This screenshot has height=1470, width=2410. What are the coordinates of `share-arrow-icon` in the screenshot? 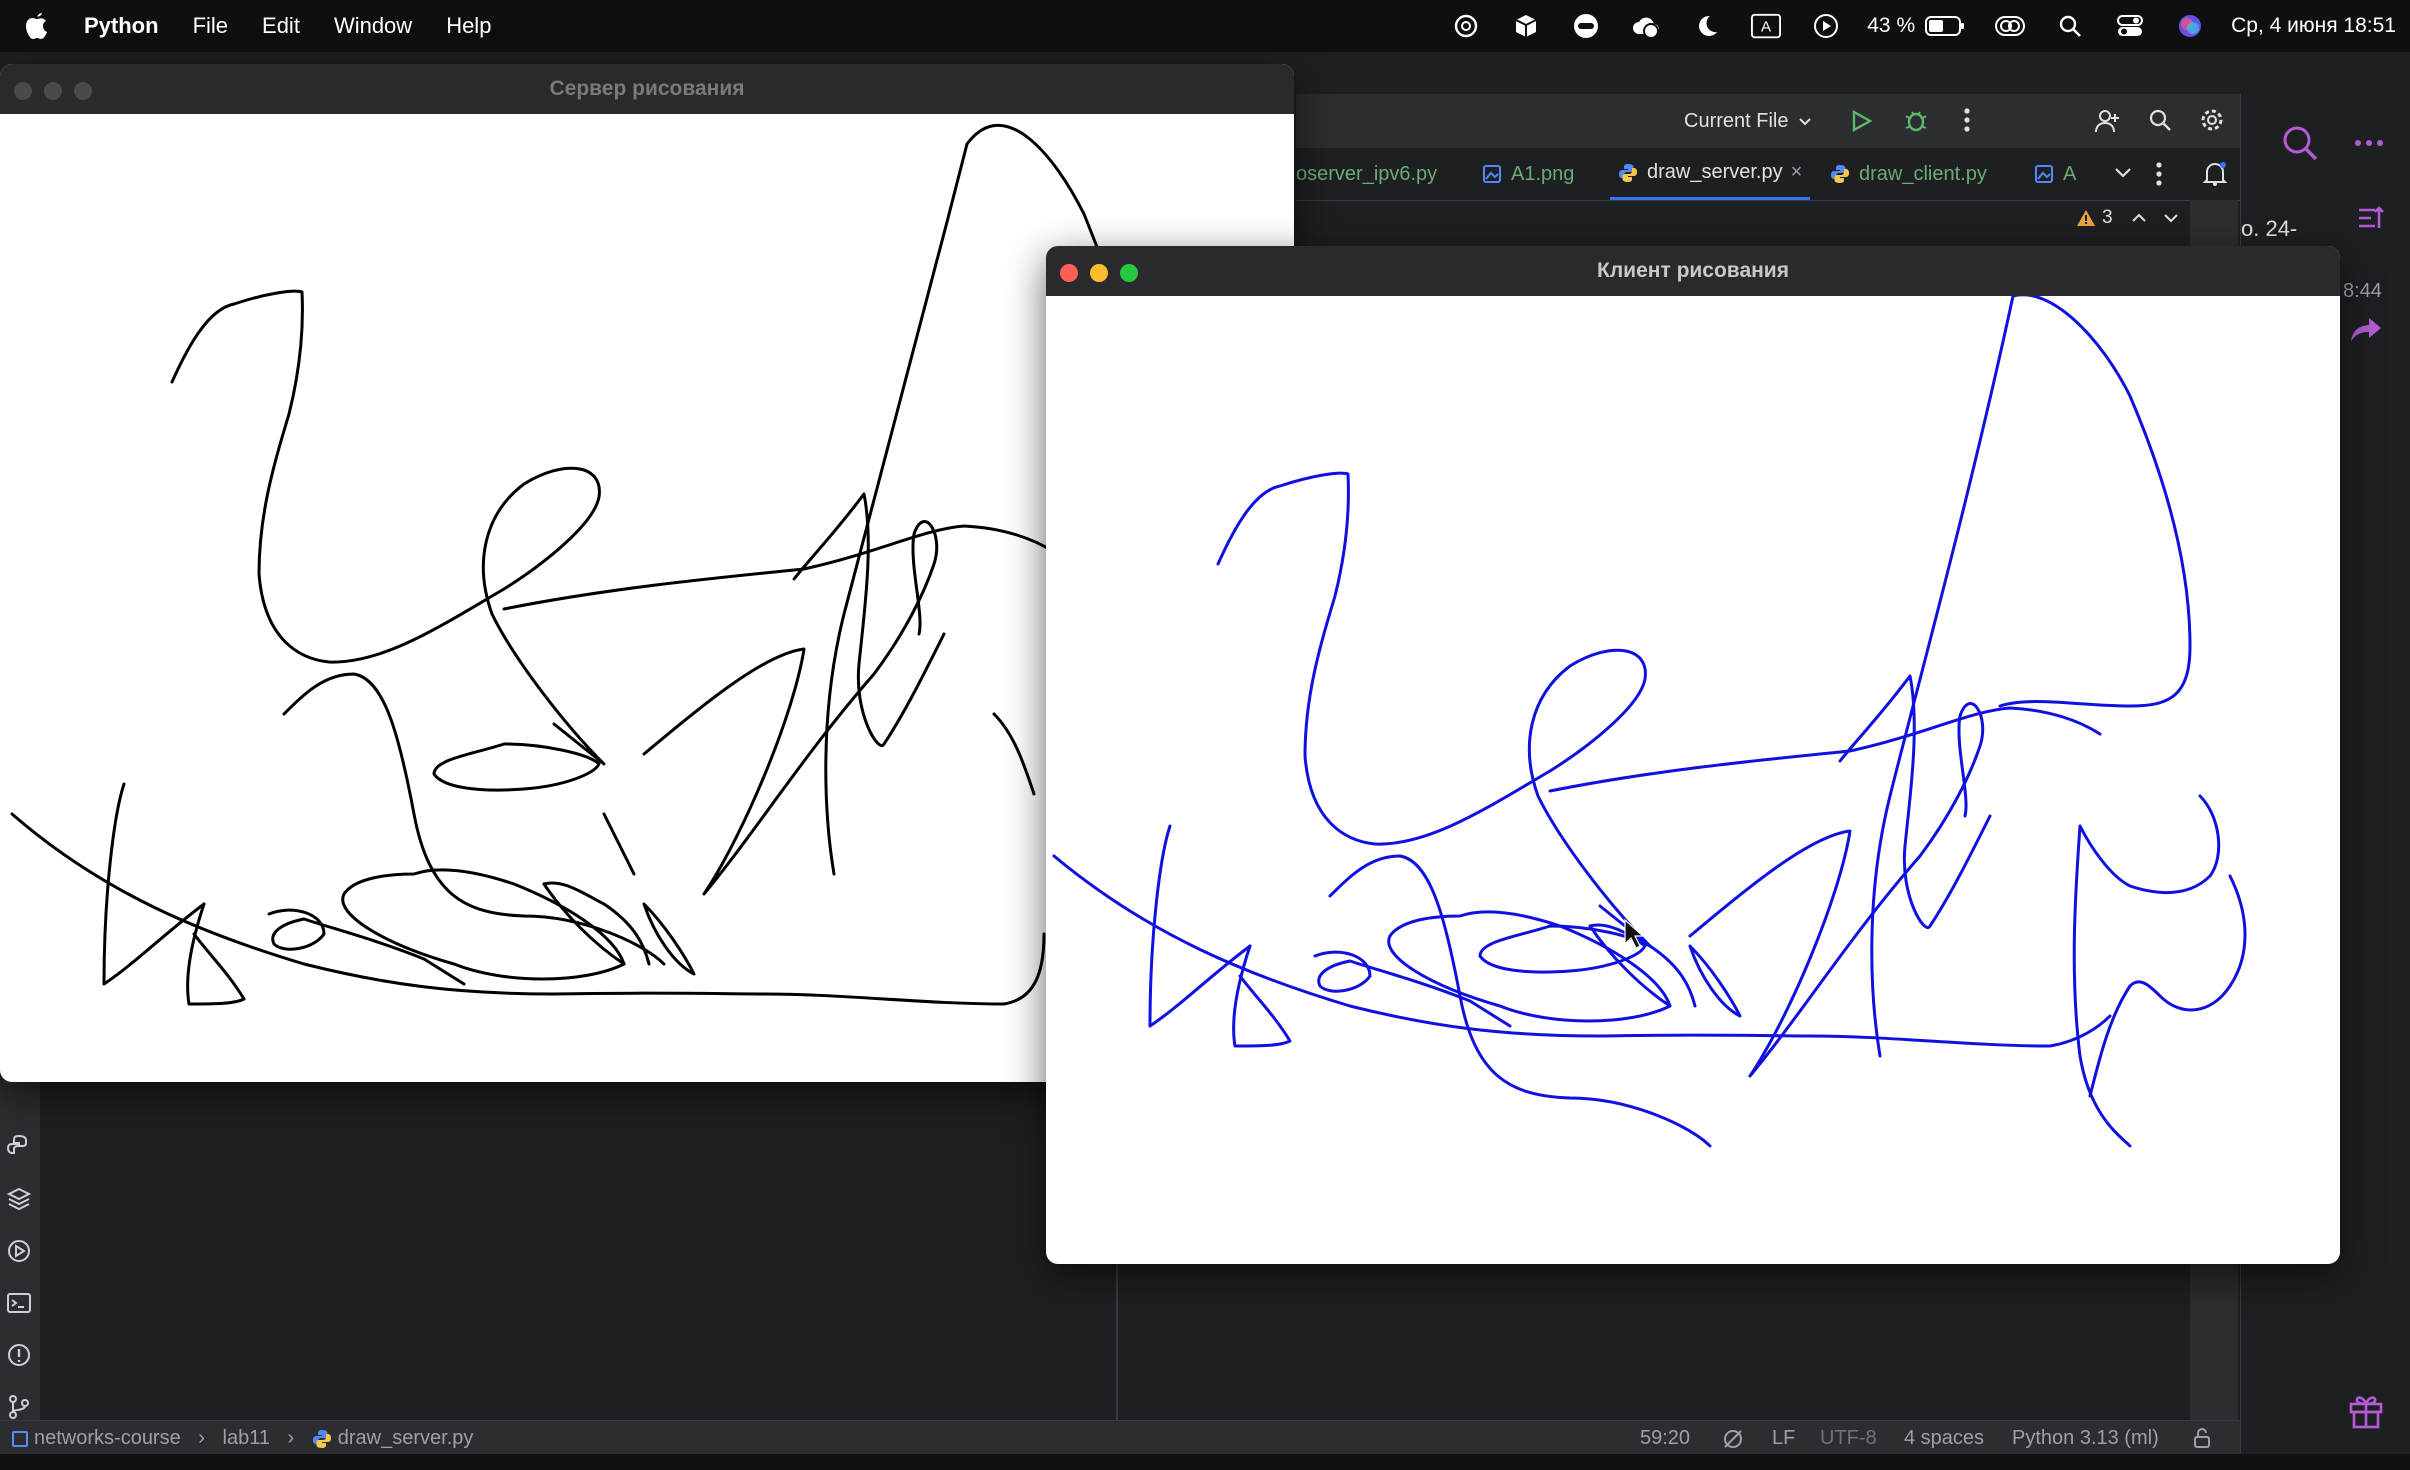 It's located at (2366, 329).